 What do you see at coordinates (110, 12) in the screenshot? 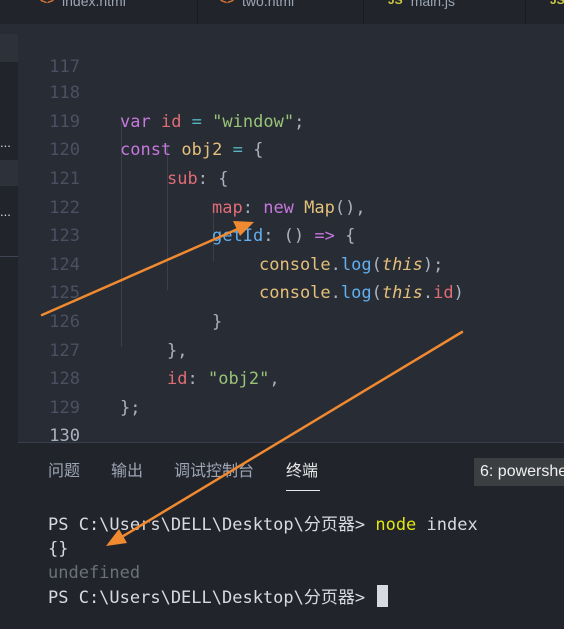
I see `tab-index-html: <> index.html` at bounding box center [110, 12].